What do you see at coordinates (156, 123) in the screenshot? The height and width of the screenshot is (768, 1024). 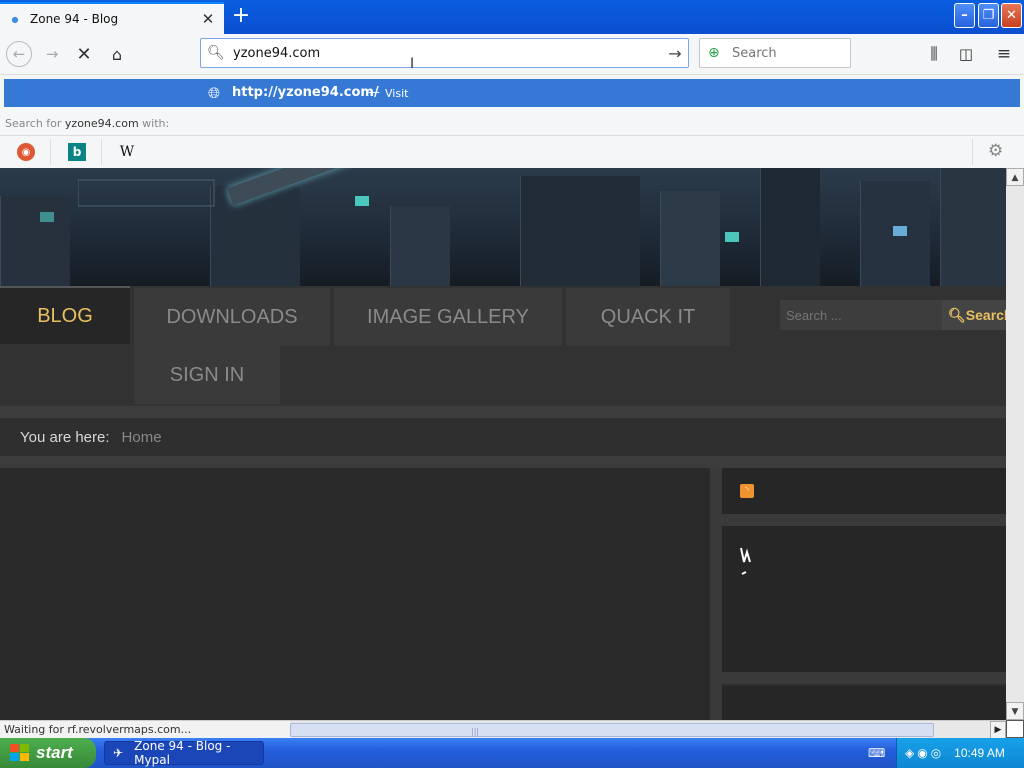 I see `search-for-suffix: with:` at bounding box center [156, 123].